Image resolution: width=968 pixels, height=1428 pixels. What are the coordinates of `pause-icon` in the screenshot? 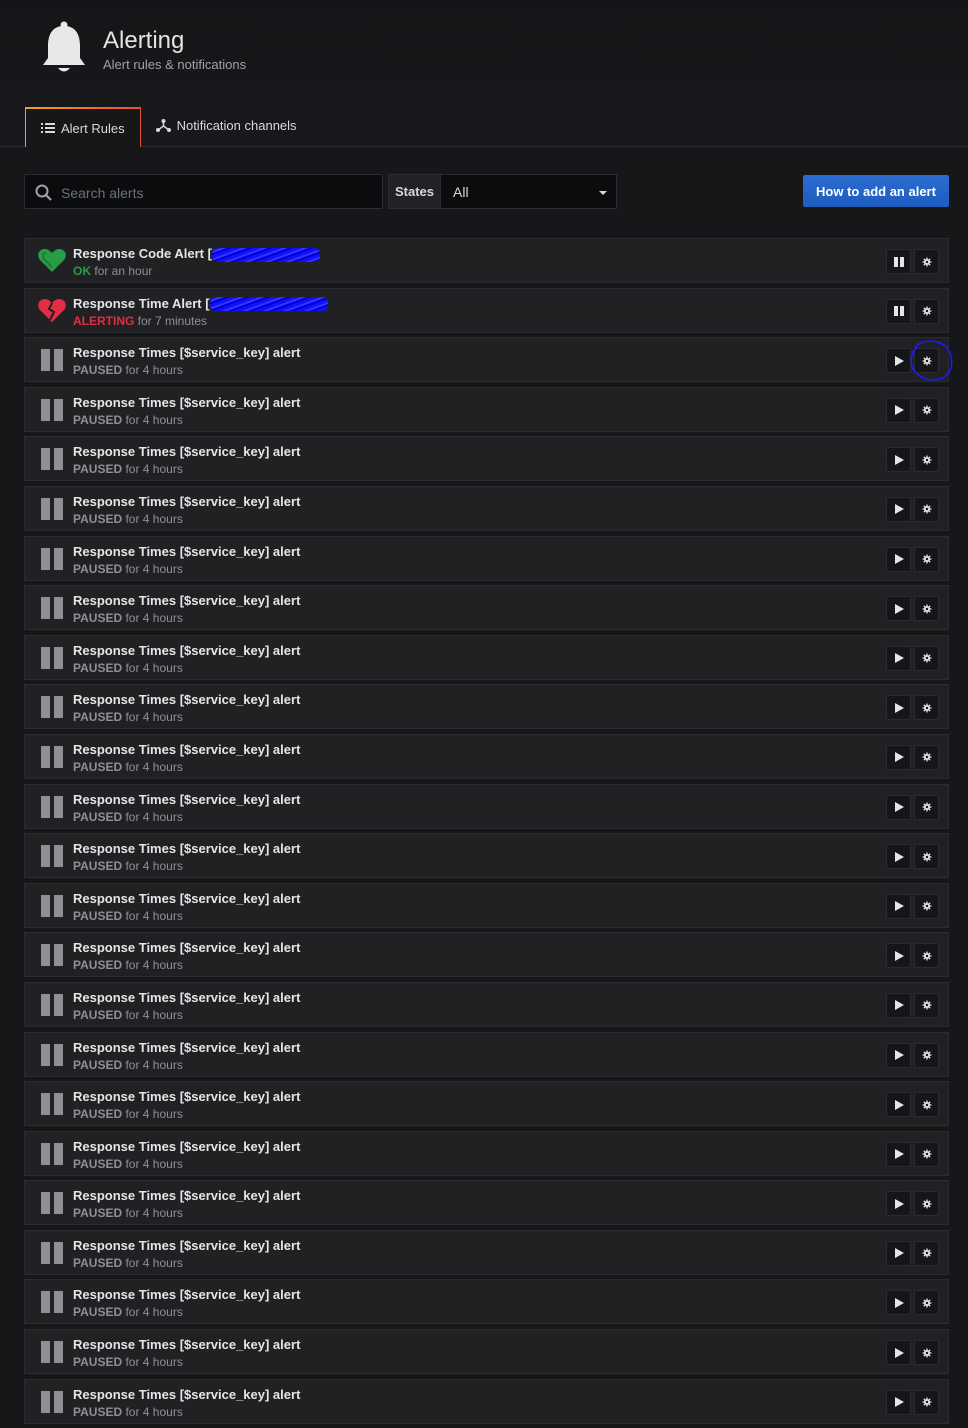 It's located at (52, 807).